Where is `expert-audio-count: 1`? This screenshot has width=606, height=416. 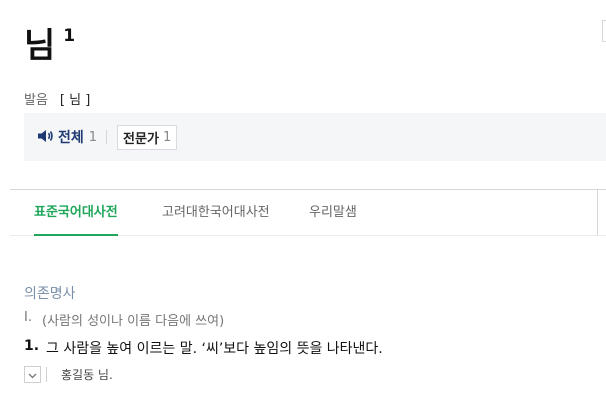 expert-audio-count: 1 is located at coordinates (167, 137).